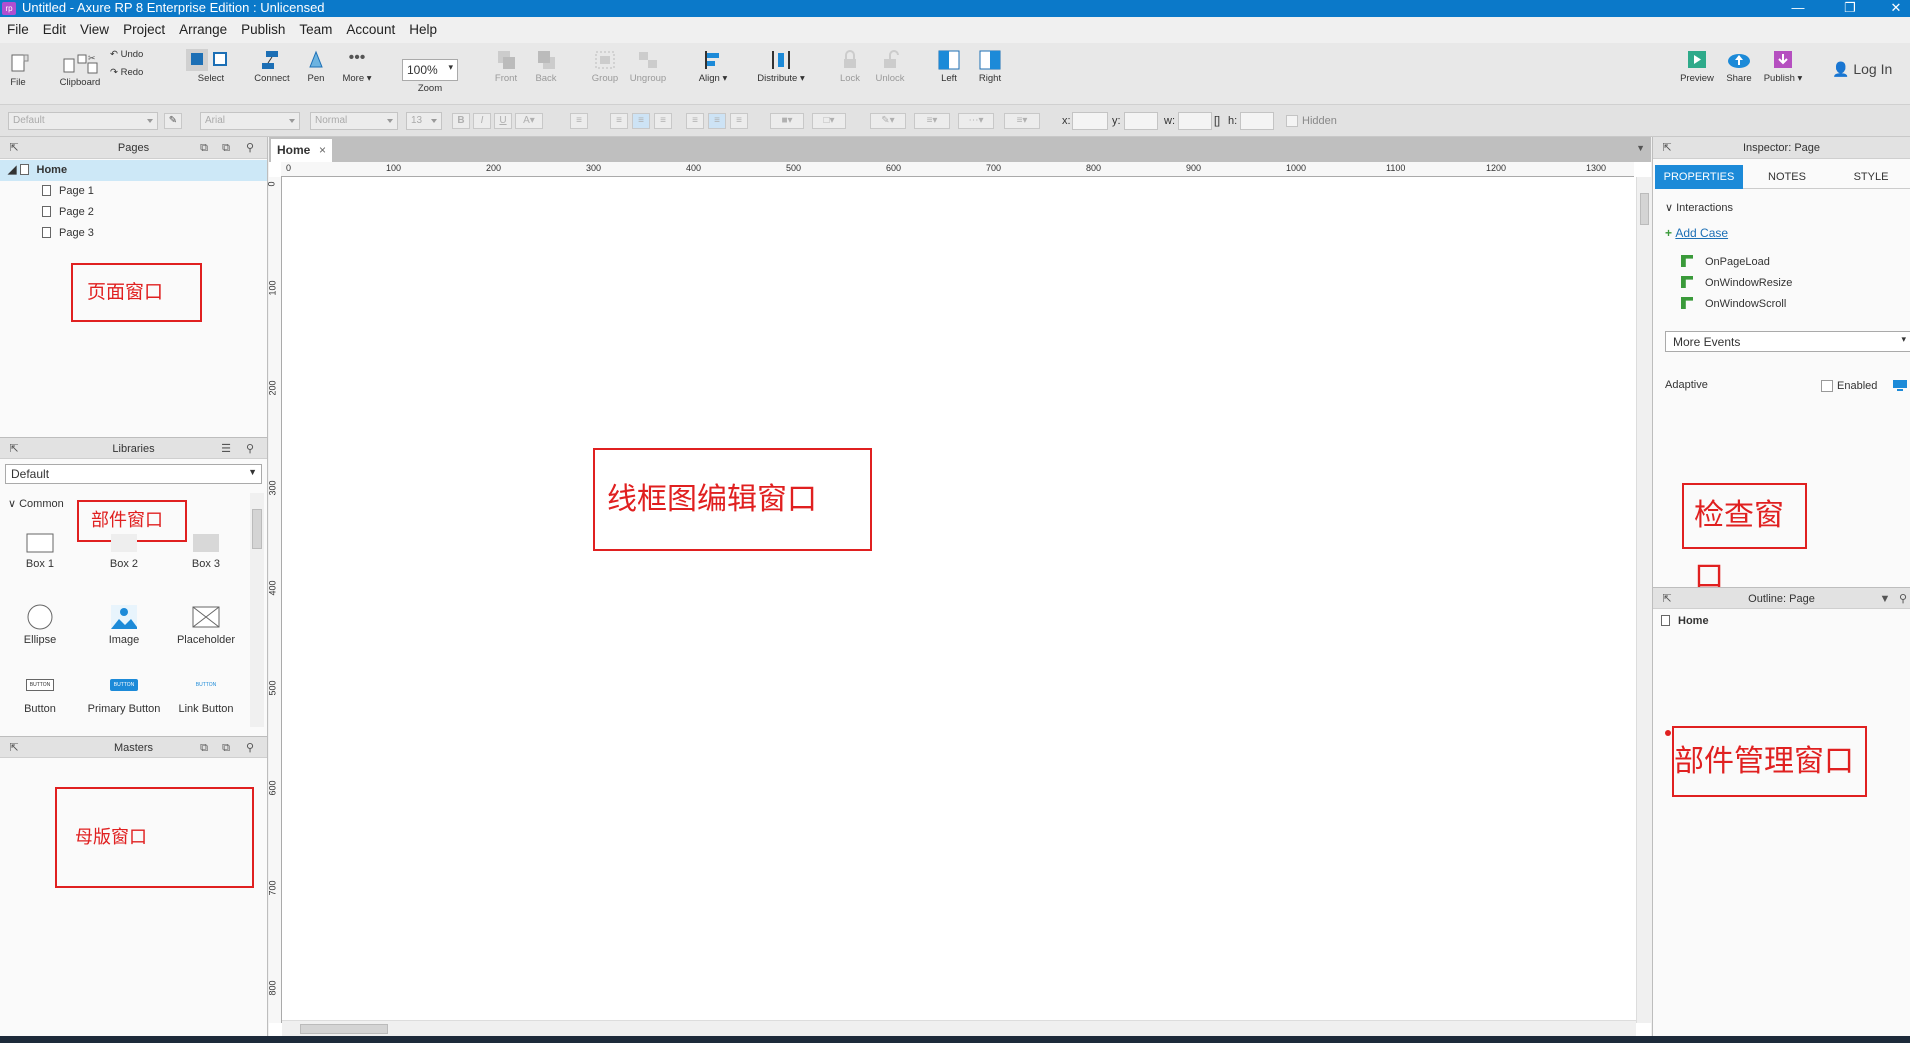 This screenshot has height=1043, width=1910. What do you see at coordinates (1141, 121) in the screenshot?
I see `y-input` at bounding box center [1141, 121].